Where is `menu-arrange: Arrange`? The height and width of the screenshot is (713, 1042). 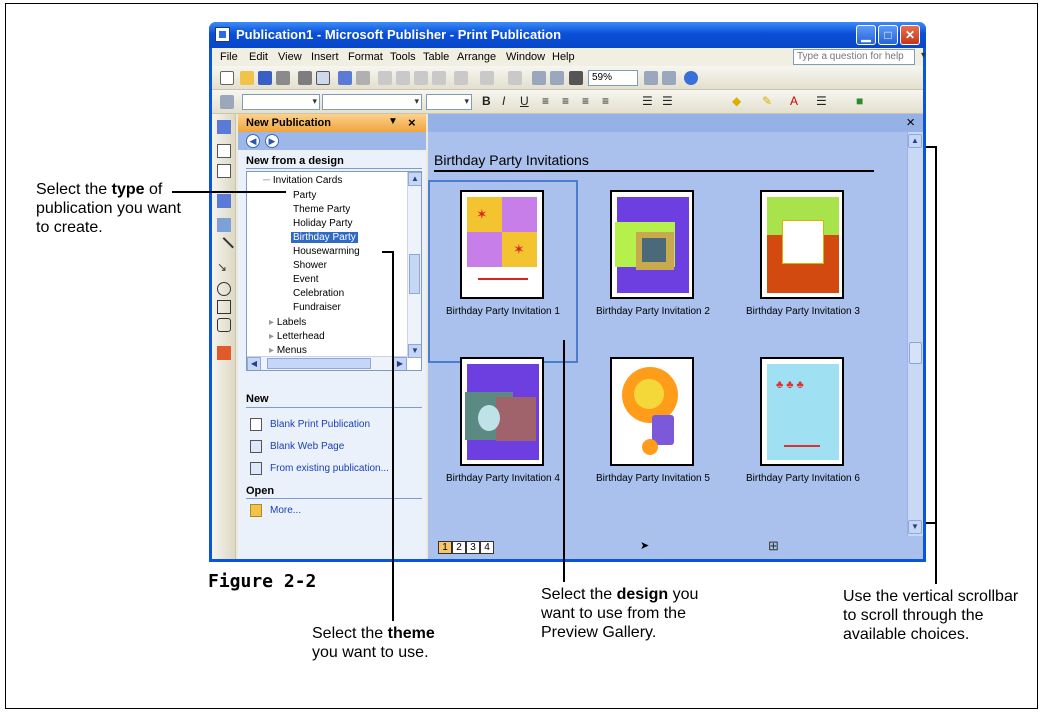 menu-arrange: Arrange is located at coordinates (476, 57).